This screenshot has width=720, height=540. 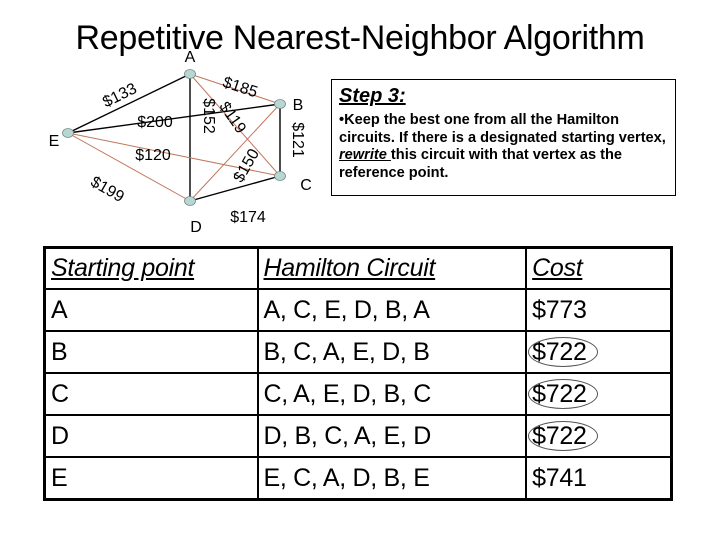 I want to click on cost-cell: $741, so click(x=599, y=478).